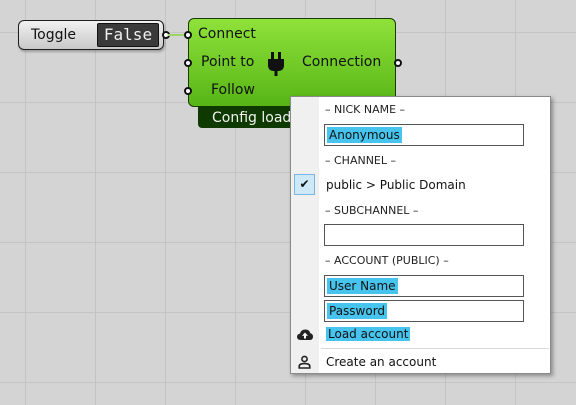 Image resolution: width=576 pixels, height=405 pixels. What do you see at coordinates (357, 311) in the screenshot?
I see `password-value: Password` at bounding box center [357, 311].